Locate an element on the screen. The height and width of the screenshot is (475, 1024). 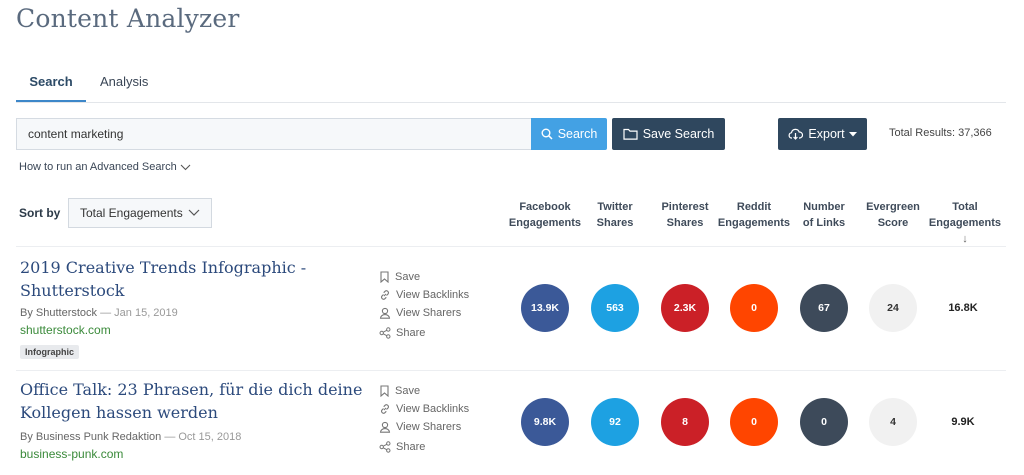
column-header-total: Total Engagements ↓ is located at coordinates (965, 223).